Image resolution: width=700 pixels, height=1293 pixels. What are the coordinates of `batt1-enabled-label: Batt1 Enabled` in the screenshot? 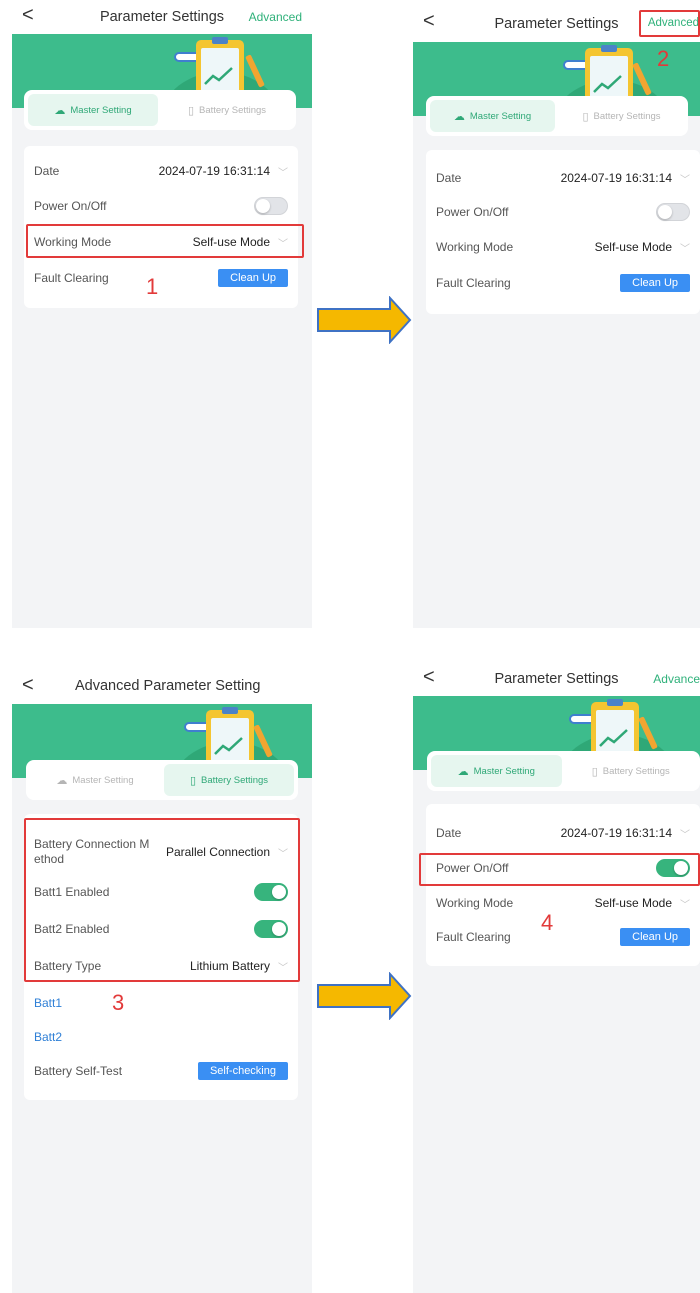 It's located at (72, 892).